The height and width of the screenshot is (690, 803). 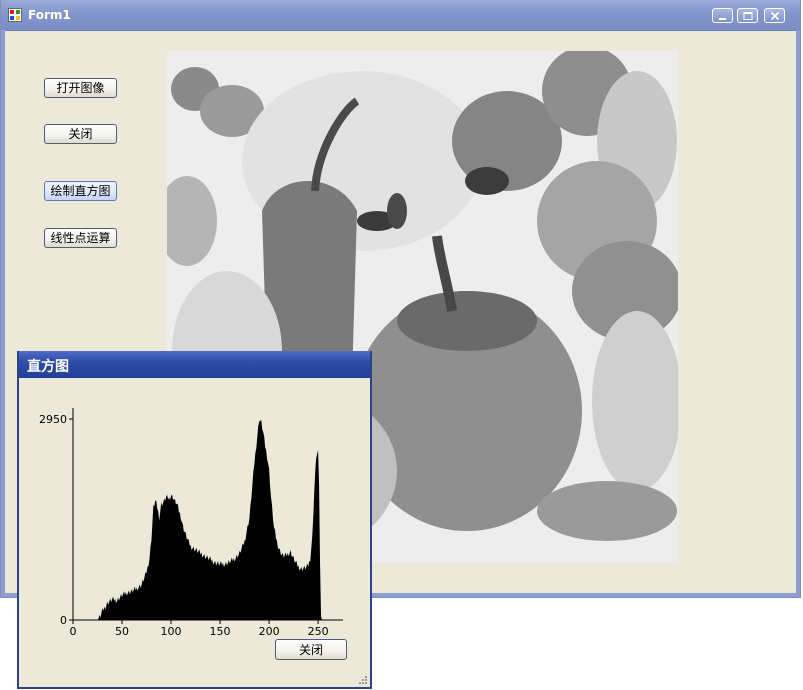 What do you see at coordinates (400, 15) in the screenshot?
I see `main-titlebar: Form1` at bounding box center [400, 15].